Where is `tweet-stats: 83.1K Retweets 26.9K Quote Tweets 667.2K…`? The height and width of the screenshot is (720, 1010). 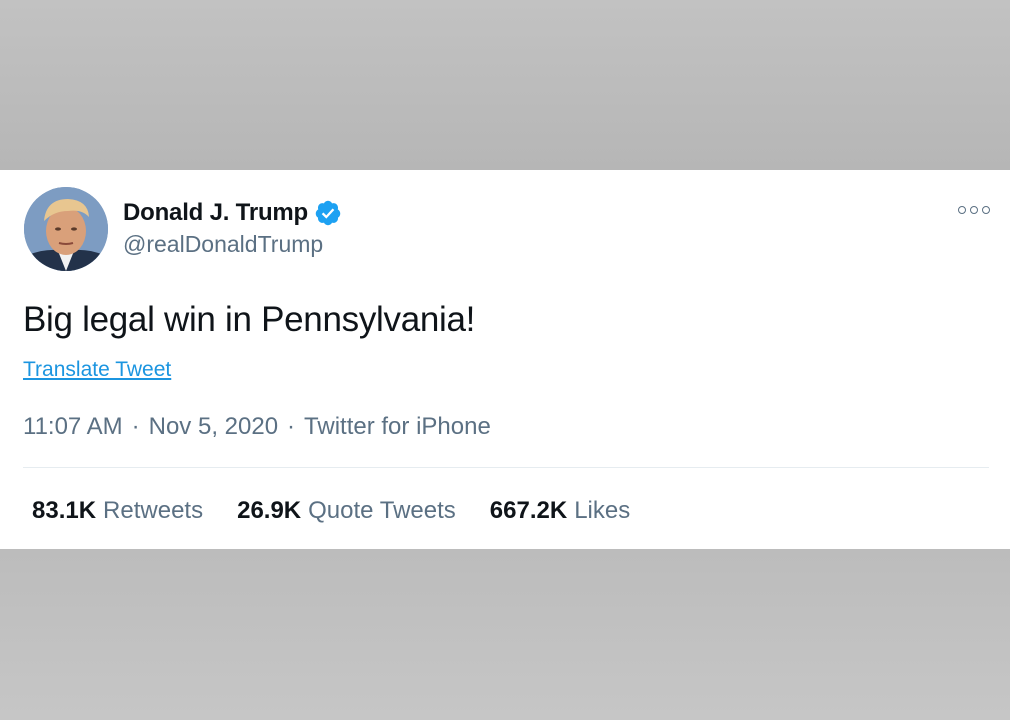
tweet-stats: 83.1K Retweets 26.9K Quote Tweets 667.2K… is located at coordinates (348, 511).